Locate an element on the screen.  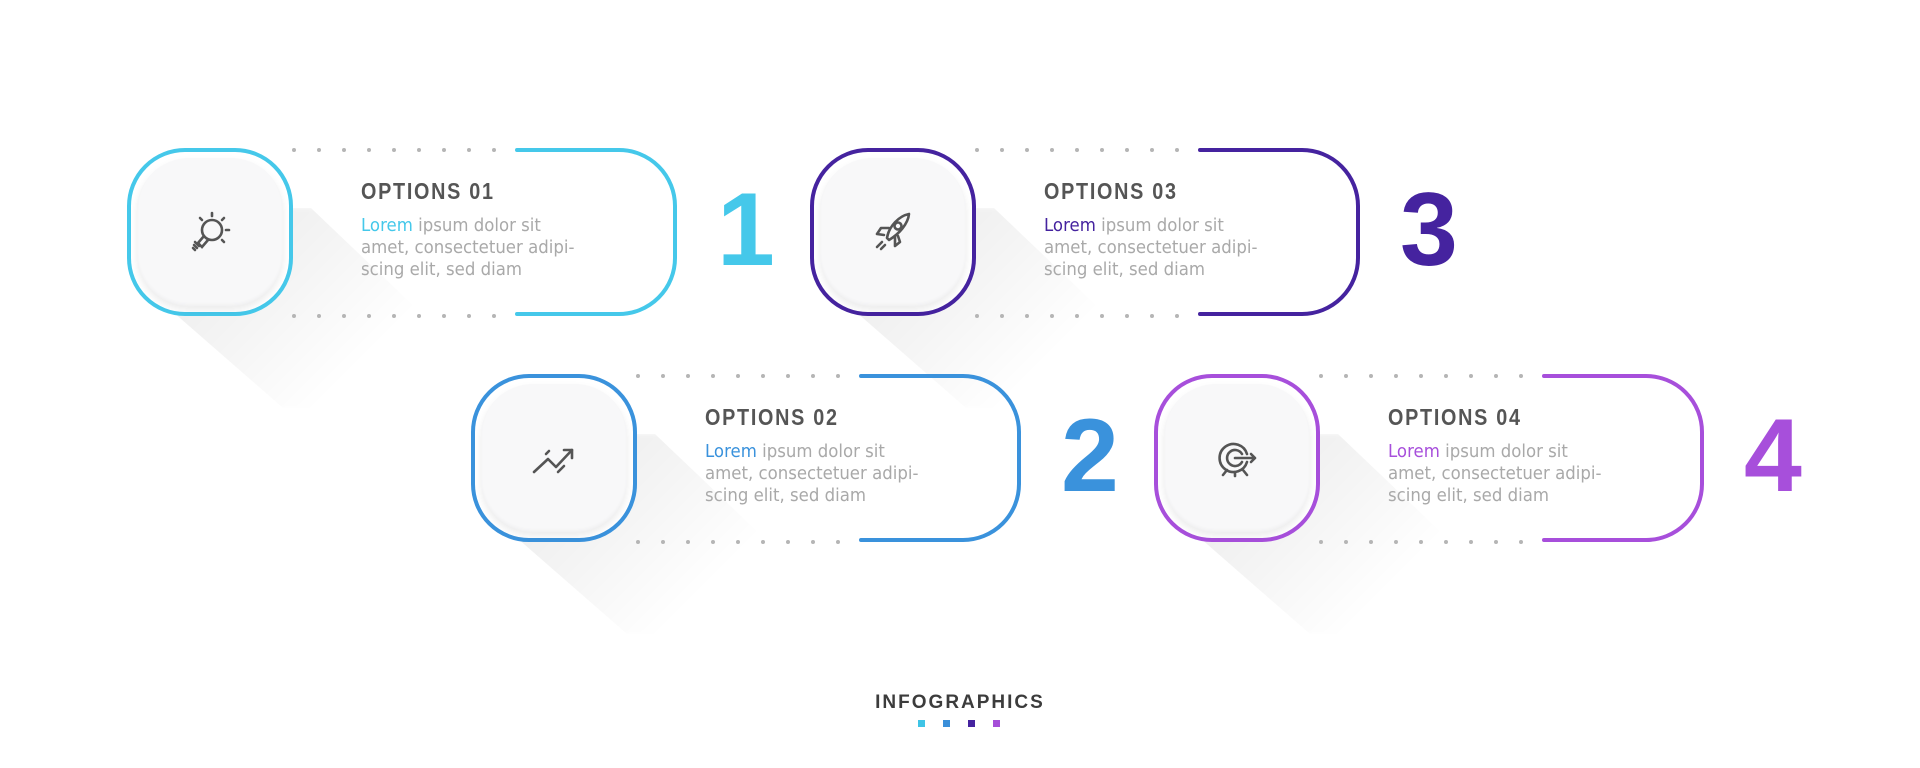
target-icon is located at coordinates (1237, 460).